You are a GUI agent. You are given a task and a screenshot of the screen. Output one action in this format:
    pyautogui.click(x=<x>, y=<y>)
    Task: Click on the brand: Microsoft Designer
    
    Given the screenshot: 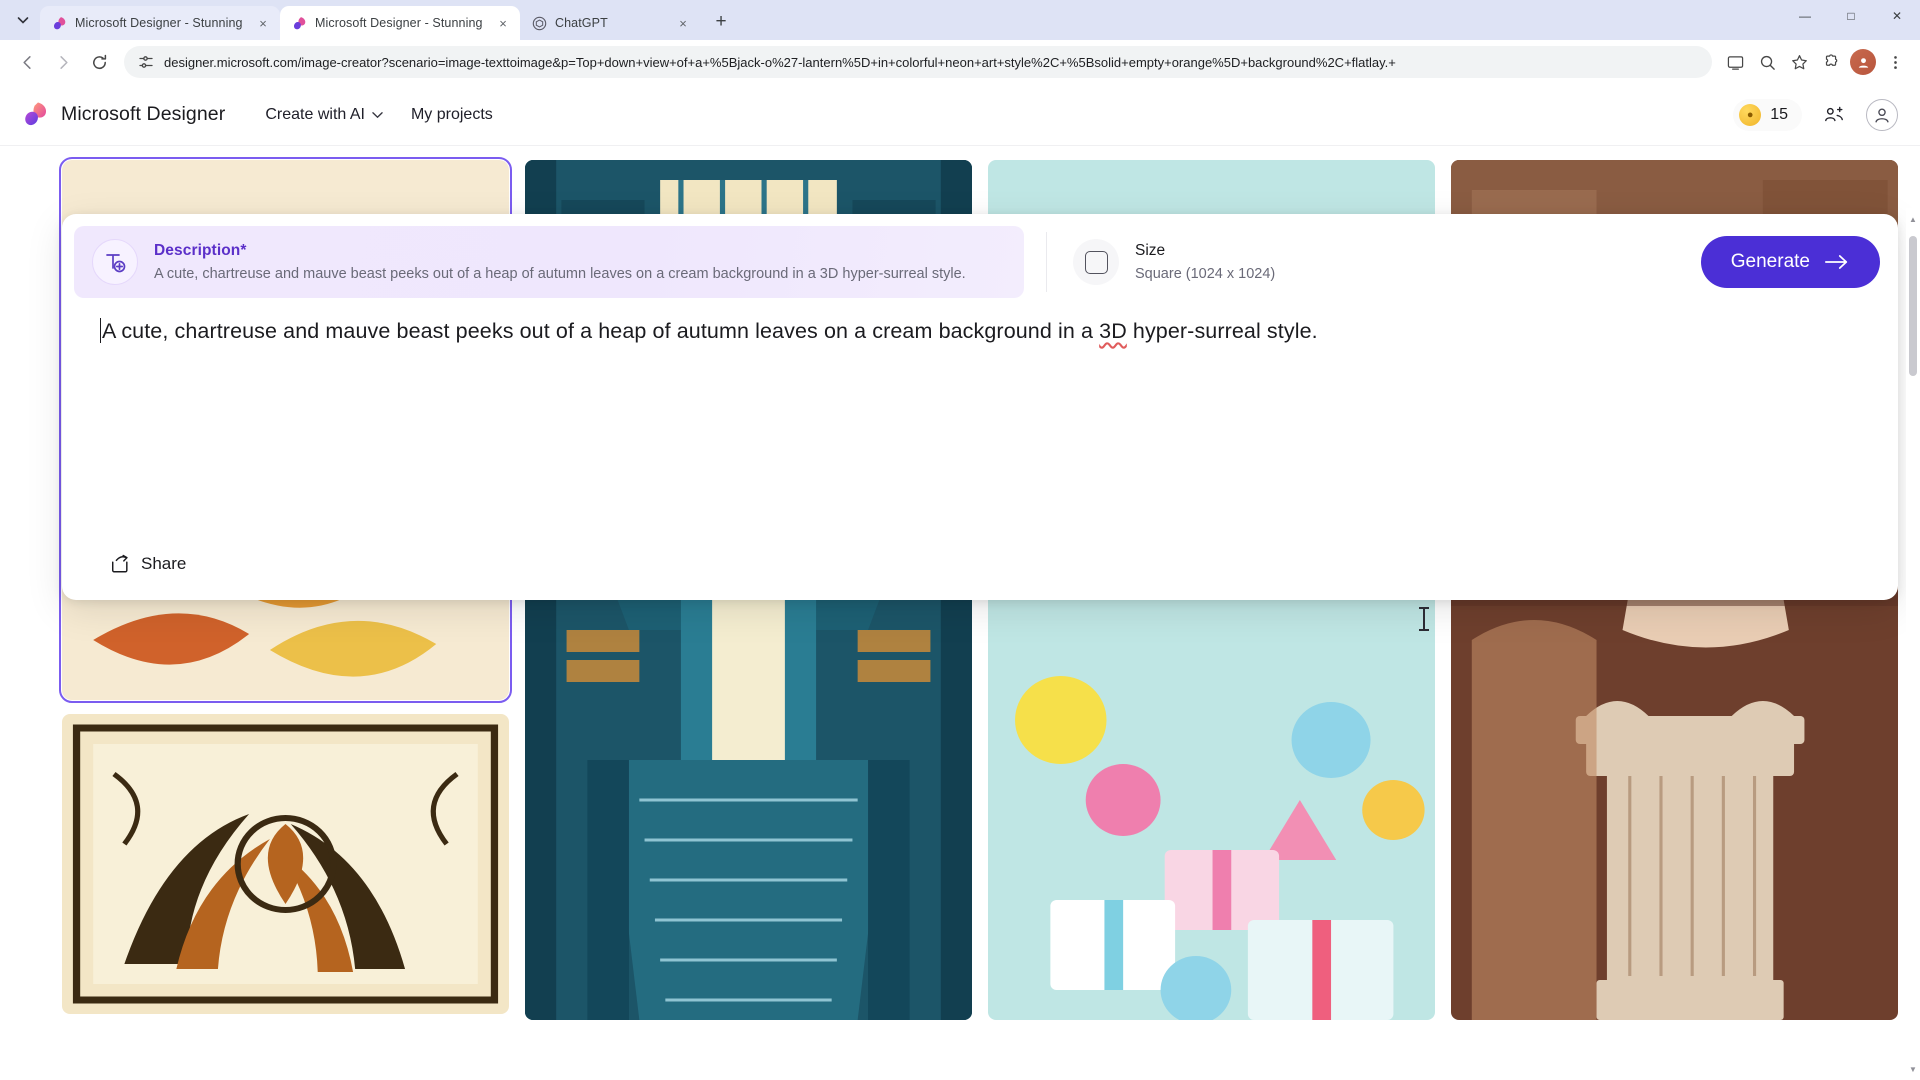 What is the action you would take?
    pyautogui.click(x=123, y=114)
    